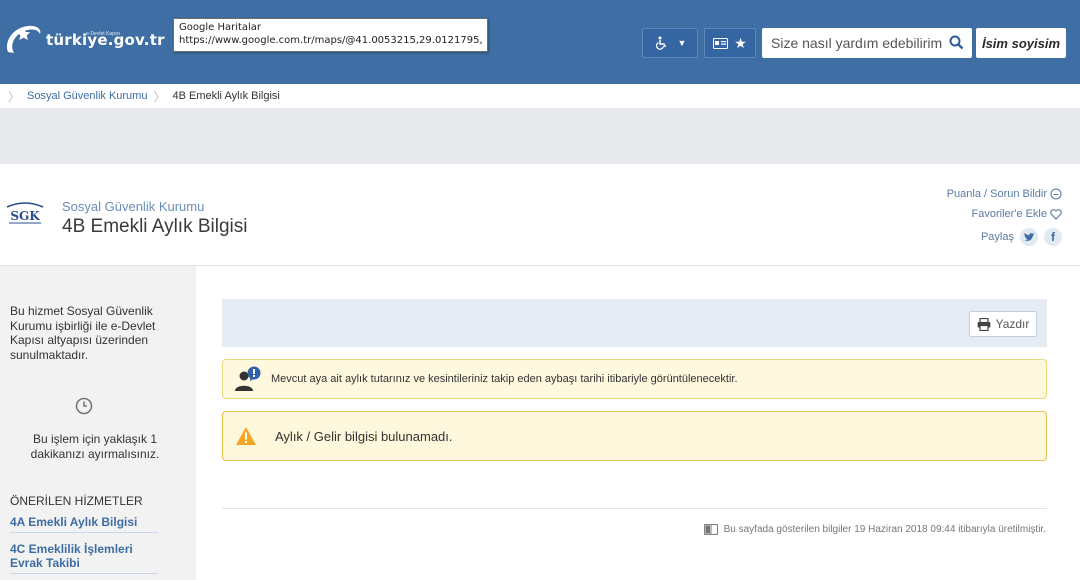  What do you see at coordinates (634, 323) in the screenshot?
I see `content-toolbar: Yazdır` at bounding box center [634, 323].